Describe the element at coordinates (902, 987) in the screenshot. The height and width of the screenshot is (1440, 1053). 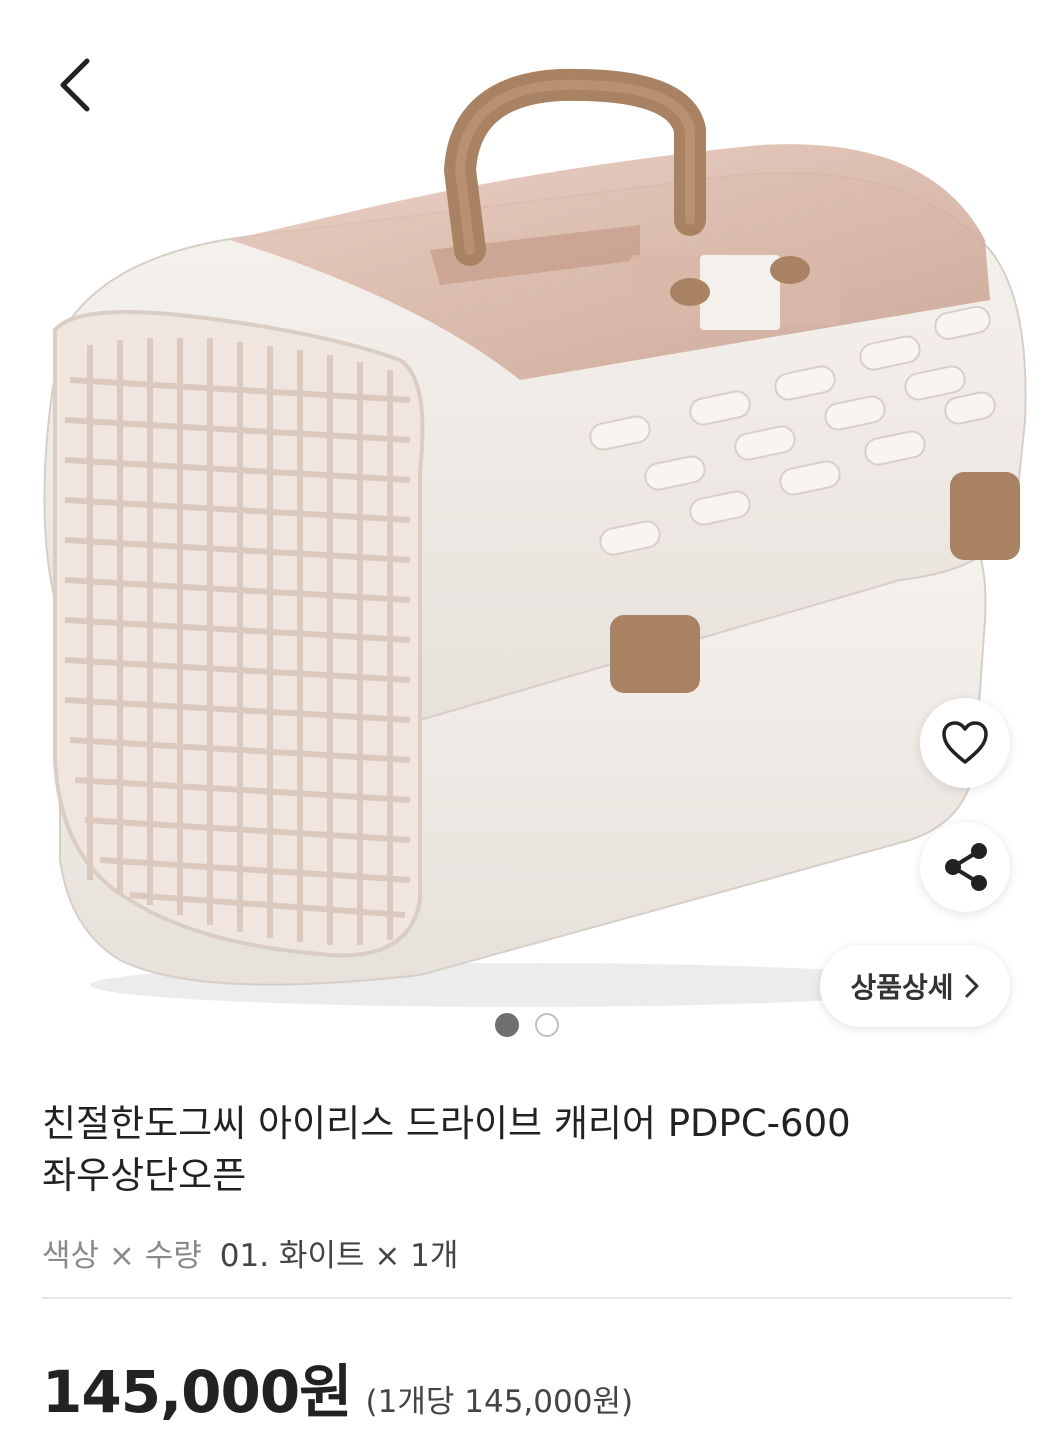
I see `product-detail-label: 상품상세` at that location.